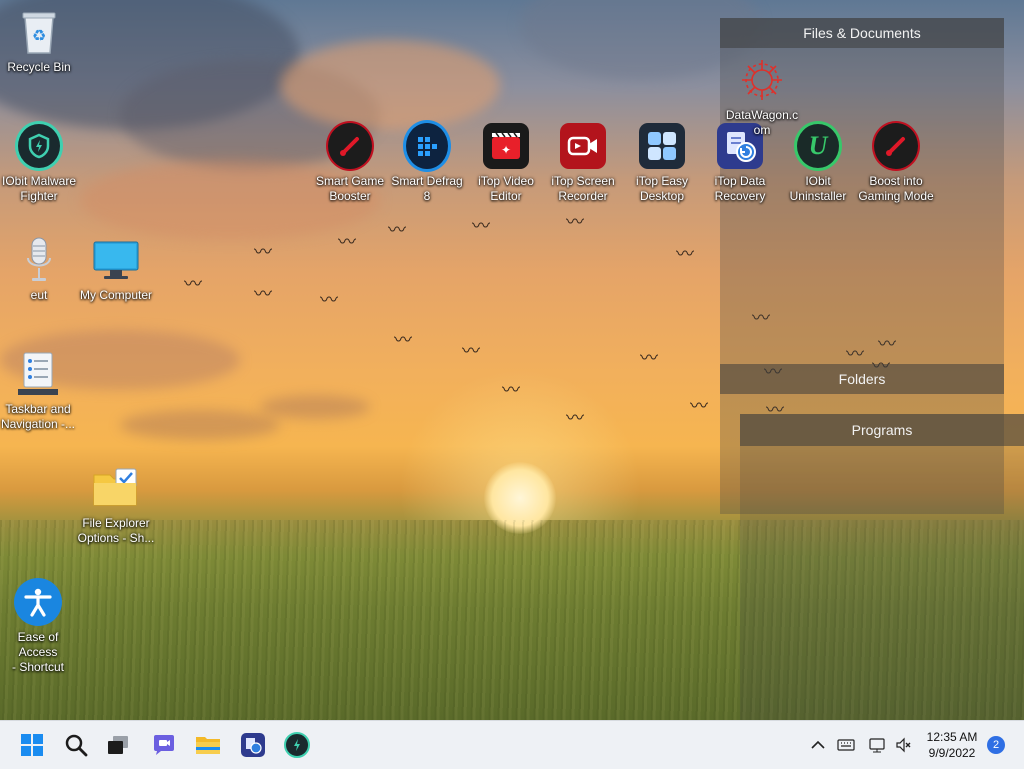  Describe the element at coordinates (762, 122) in the screenshot. I see `datawagon-label: DataWagon.c om` at that location.